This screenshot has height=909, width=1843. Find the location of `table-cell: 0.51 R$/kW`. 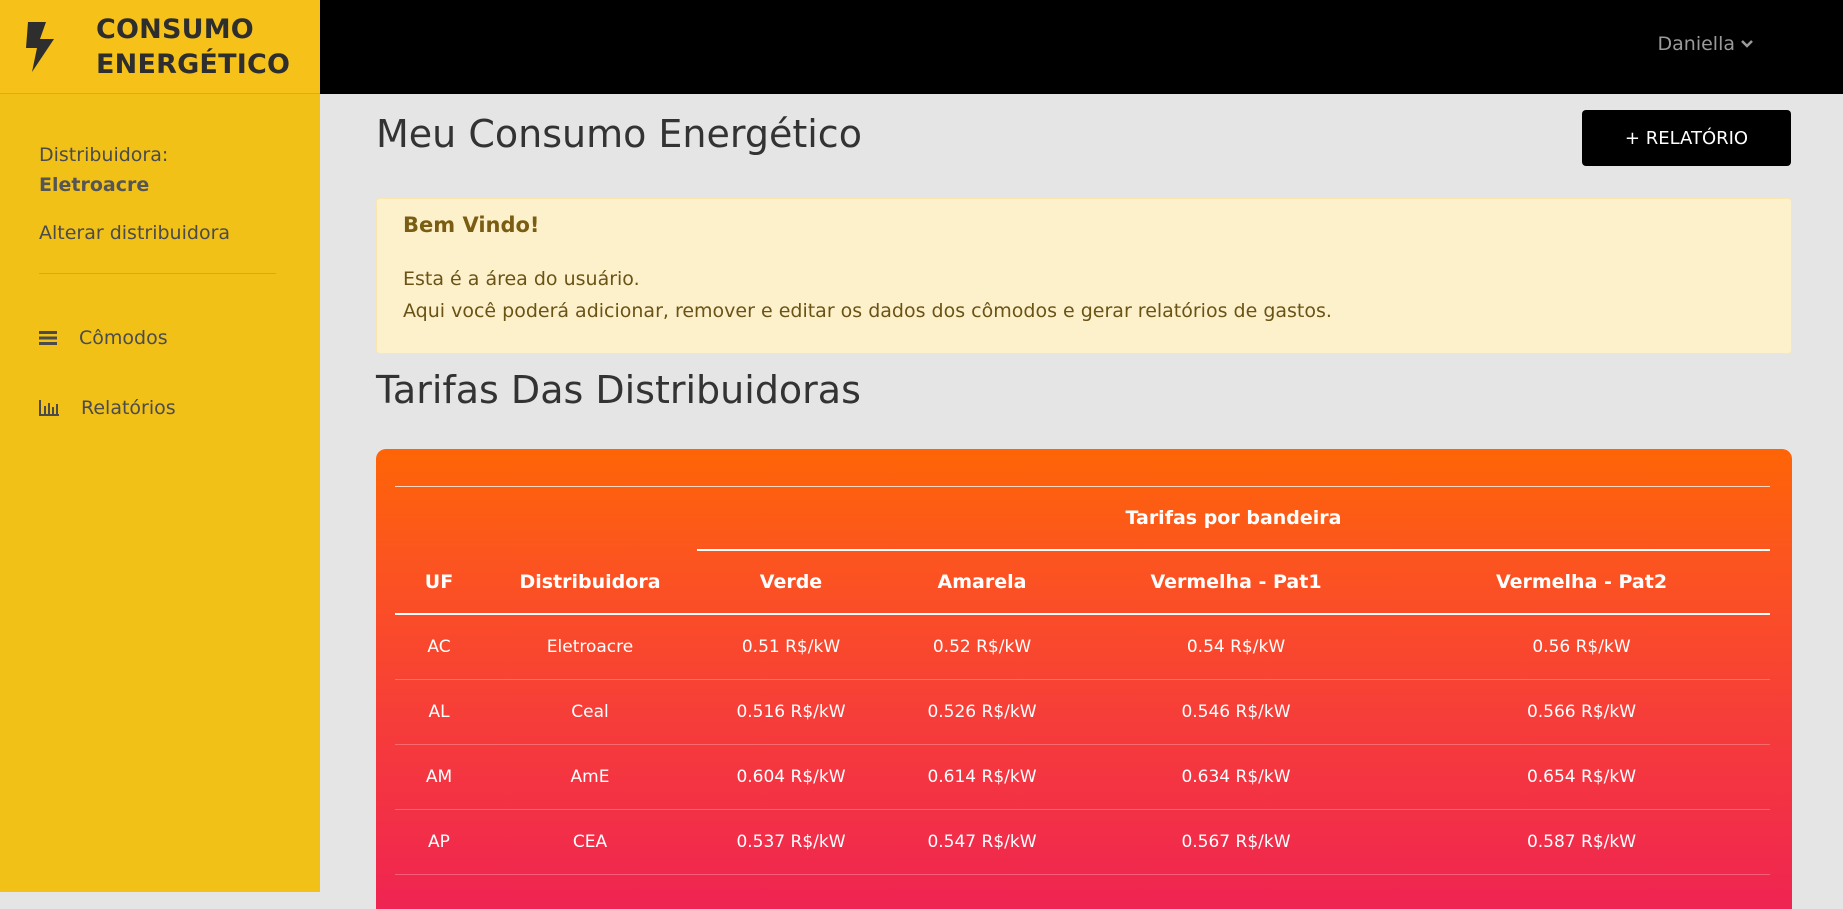

table-cell: 0.51 R$/kW is located at coordinates (791, 647).